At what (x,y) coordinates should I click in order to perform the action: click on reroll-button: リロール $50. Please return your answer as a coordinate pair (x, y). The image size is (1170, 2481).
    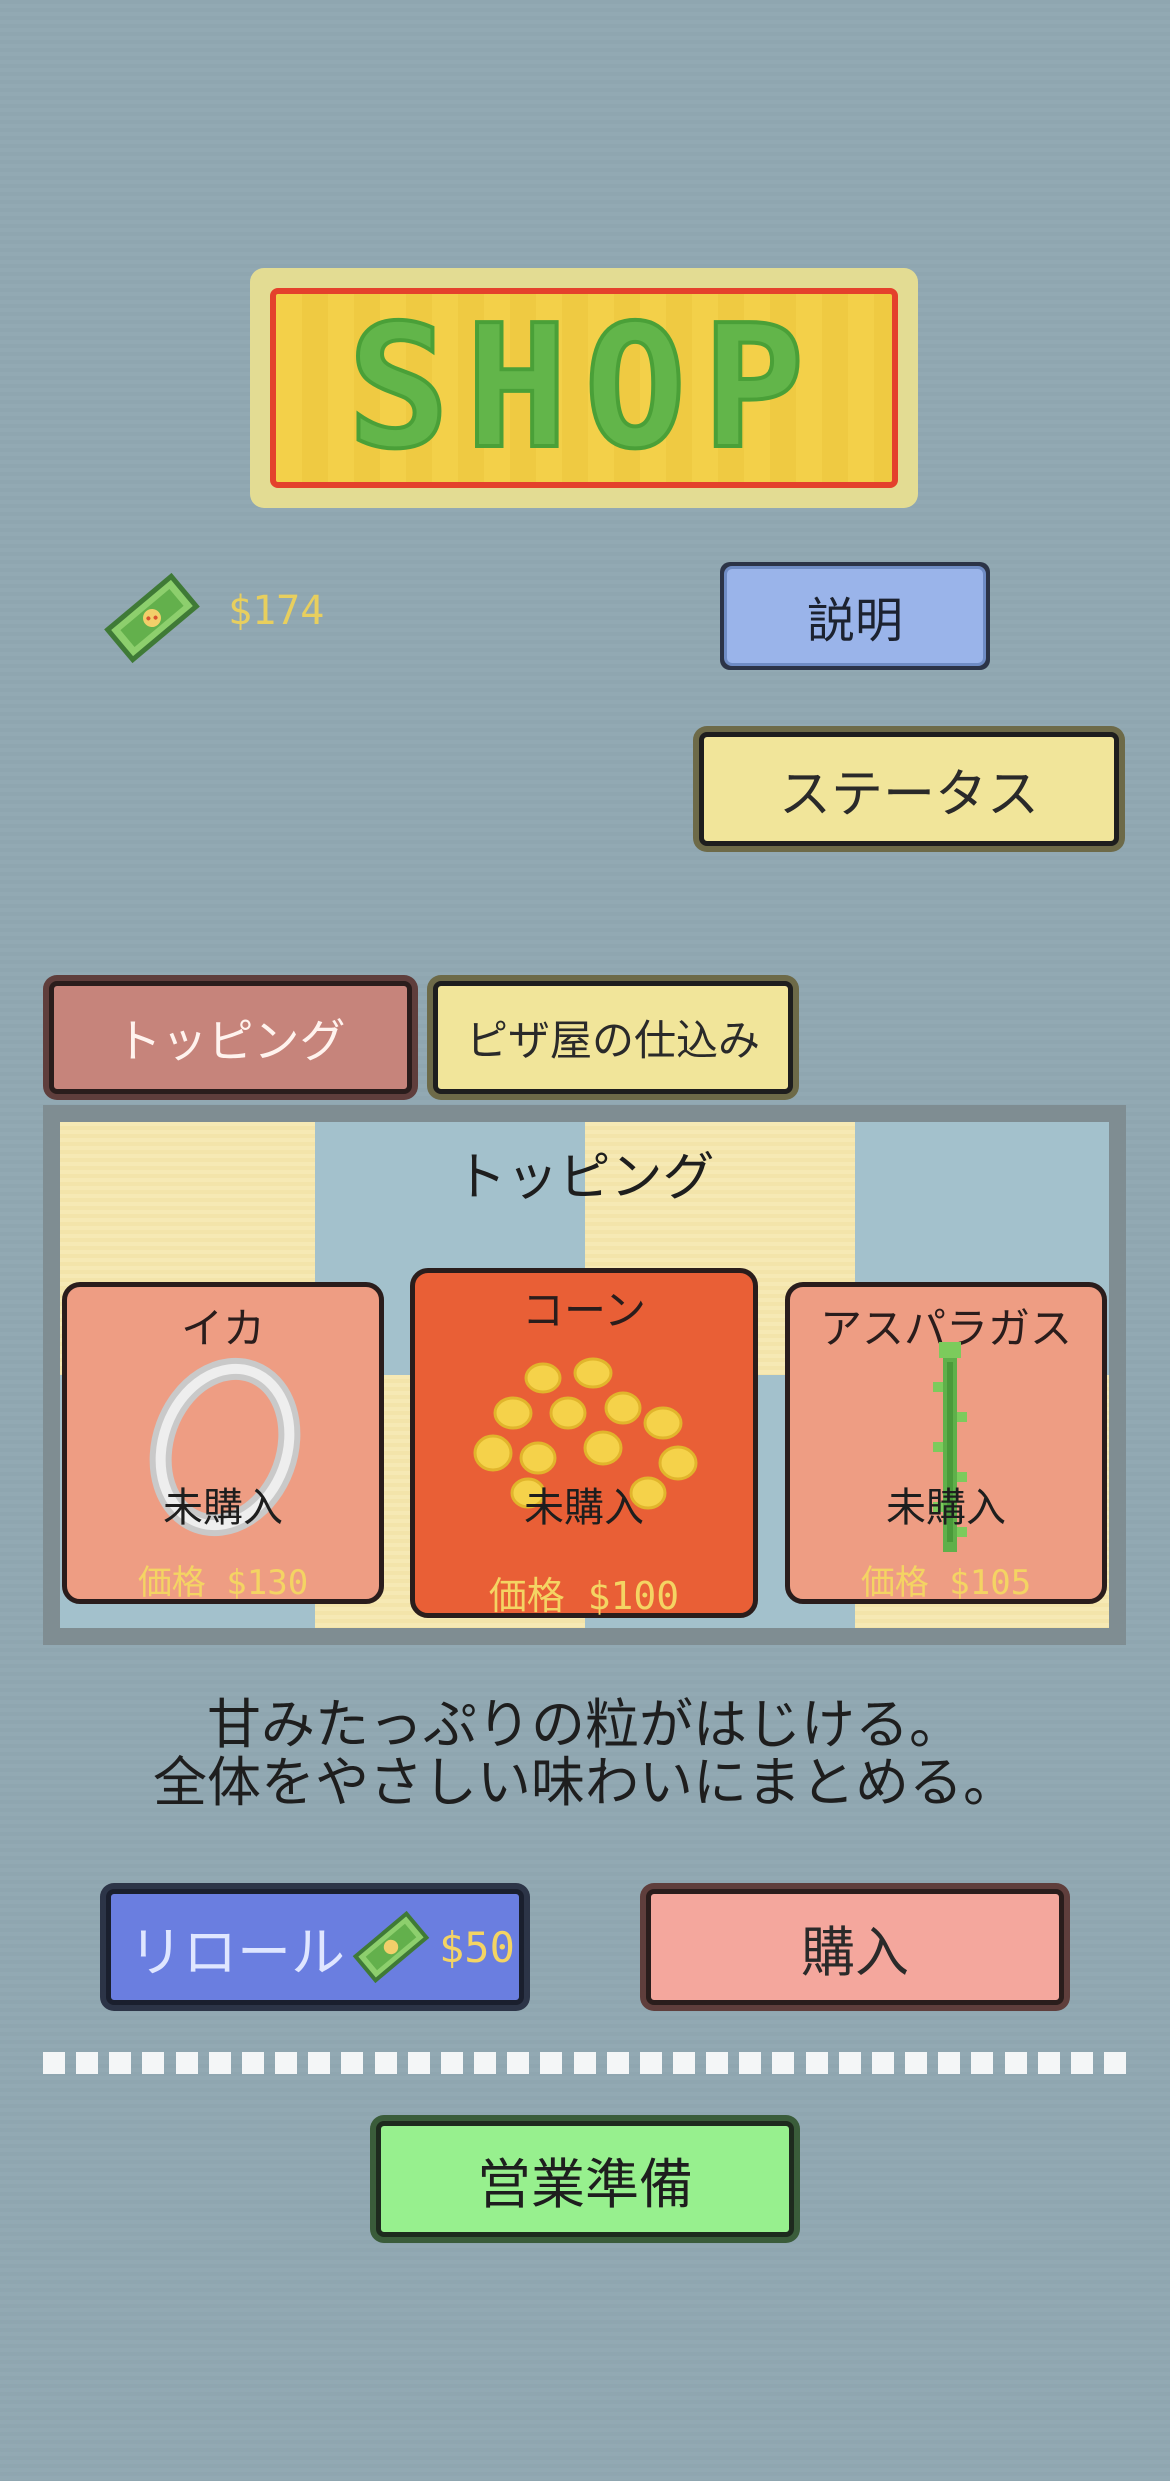
    Looking at the image, I should click on (315, 1947).